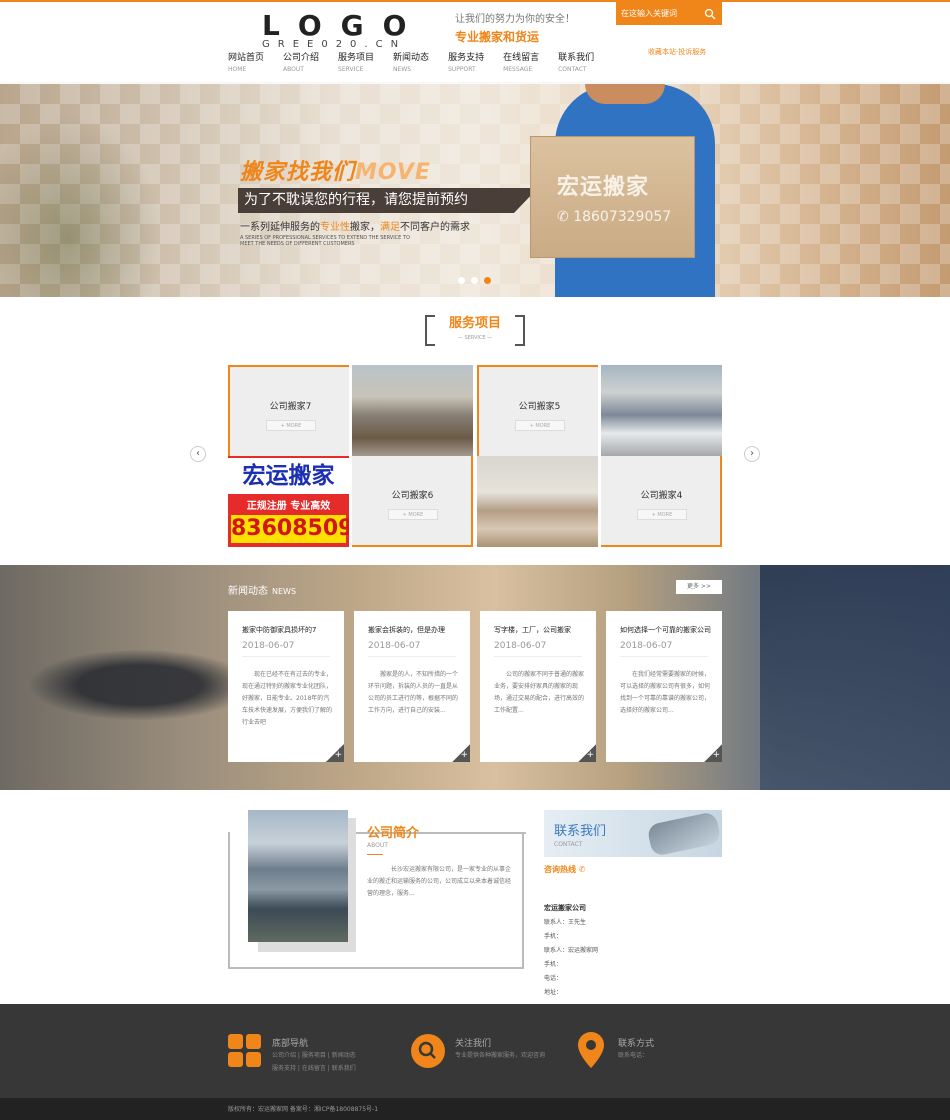  Describe the element at coordinates (466, 58) in the screenshot. I see `nav-label: 服务支持` at that location.